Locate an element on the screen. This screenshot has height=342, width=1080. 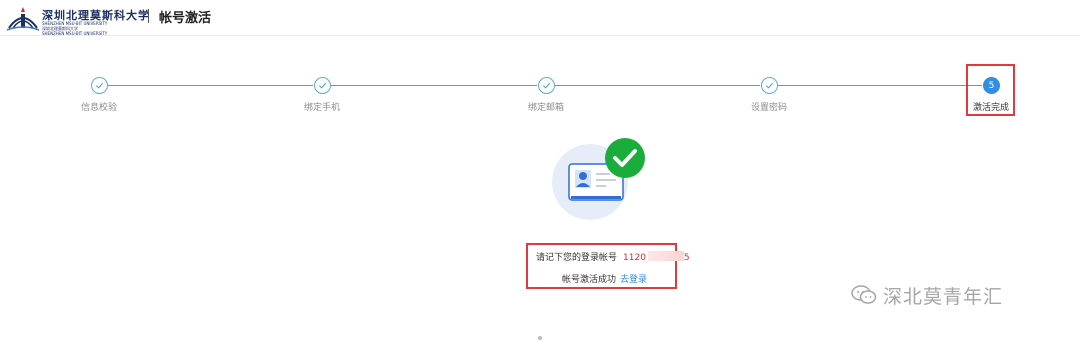
step-2-check-icon is located at coordinates (322, 85).